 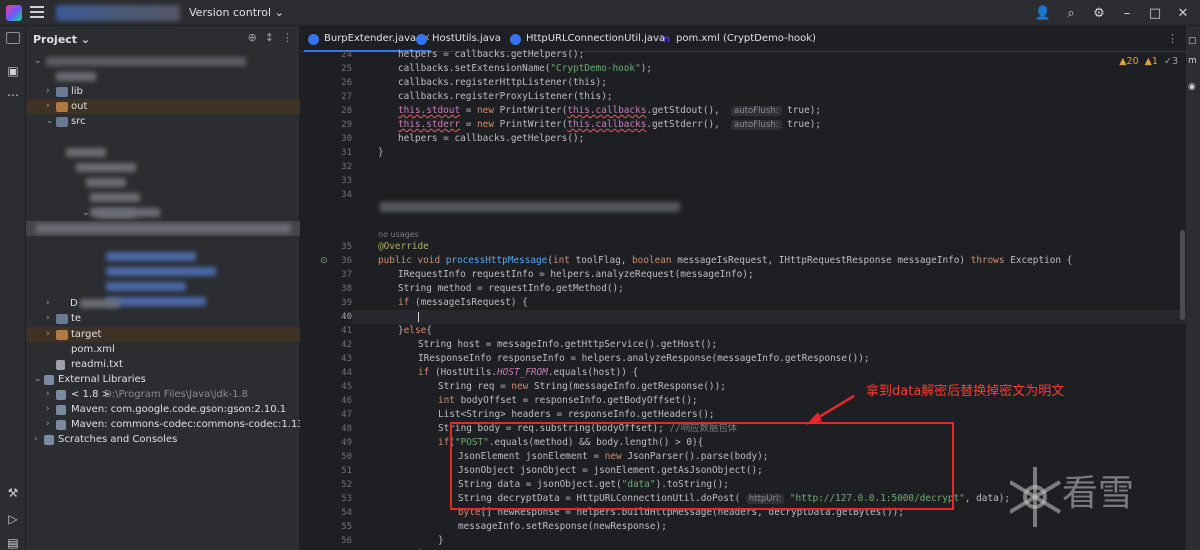 What do you see at coordinates (346, 345) in the screenshot?
I see `line-number: 42` at bounding box center [346, 345].